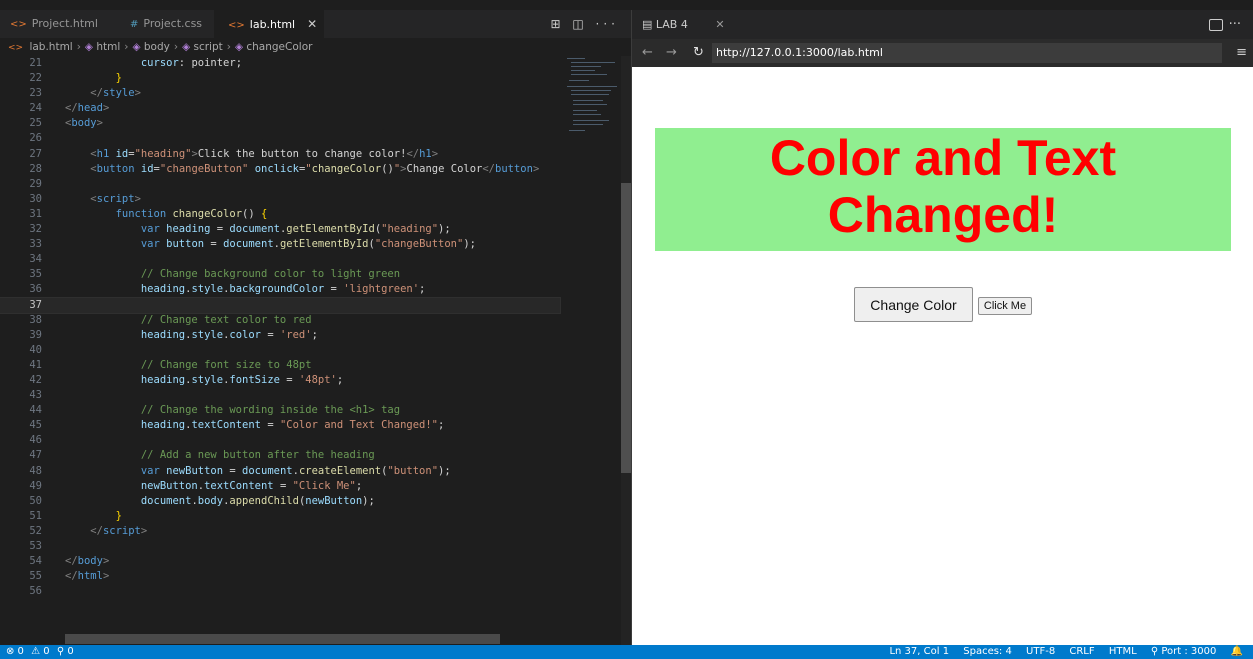  Describe the element at coordinates (115, 198) in the screenshot. I see `code-token: script` at that location.